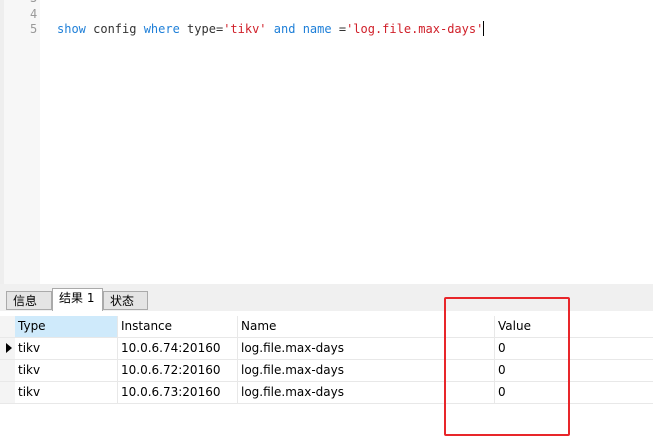 This screenshot has width=653, height=439. I want to click on tab-result-1: 结果 1, so click(77, 299).